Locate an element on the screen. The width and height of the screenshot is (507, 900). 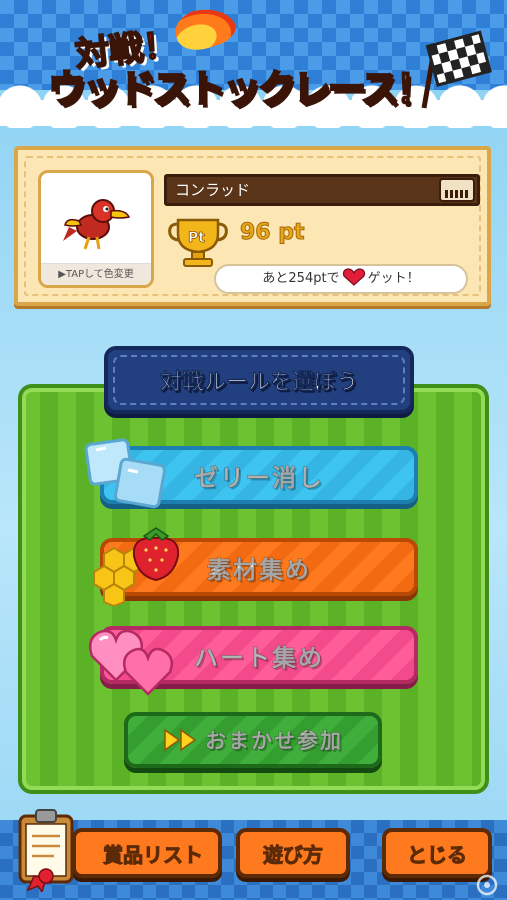
how-to-play-label: 遊び方 is located at coordinates (293, 854).